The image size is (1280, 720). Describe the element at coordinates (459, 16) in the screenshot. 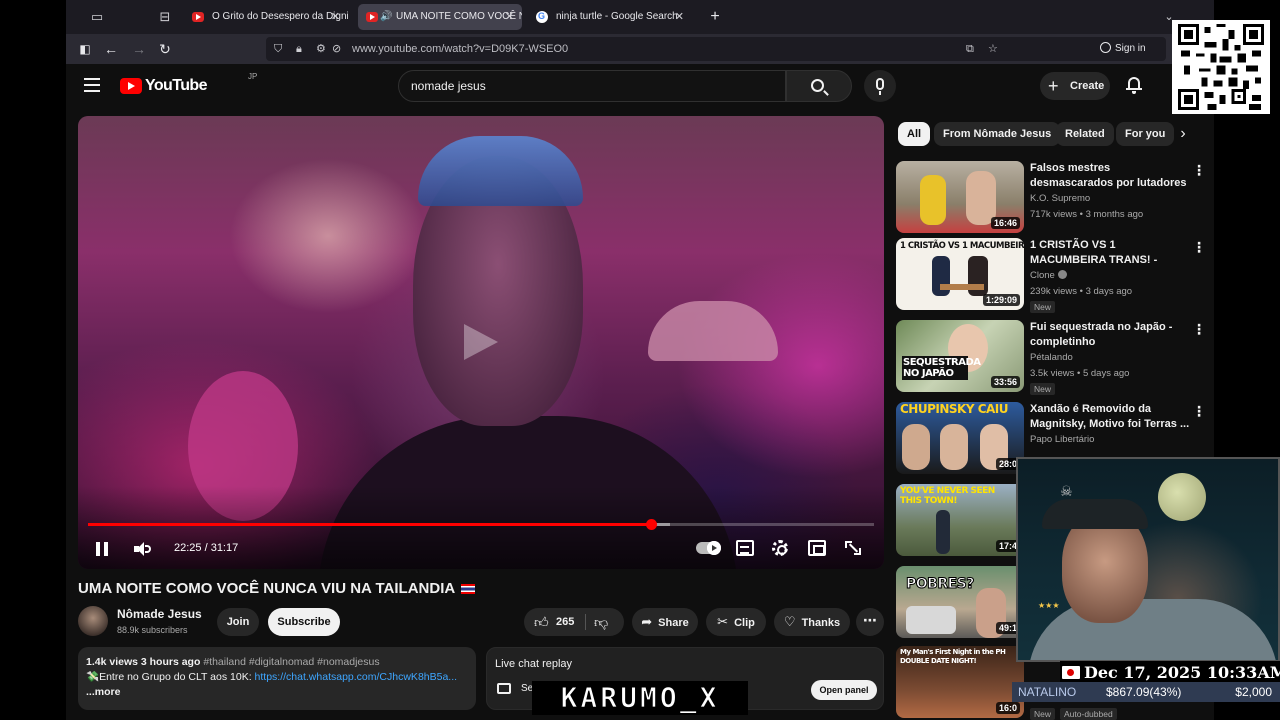

I see `tab-title: UMA NOITE COMO VOCÊ N` at that location.